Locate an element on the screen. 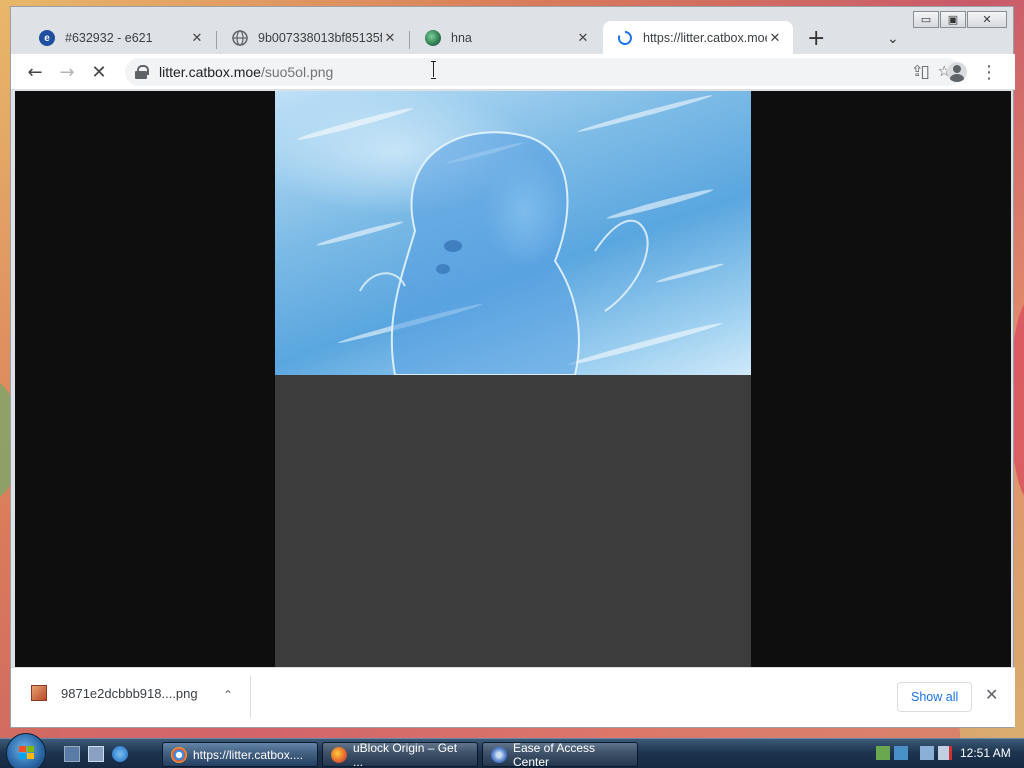  volume-muted-icon is located at coordinates (945, 753).